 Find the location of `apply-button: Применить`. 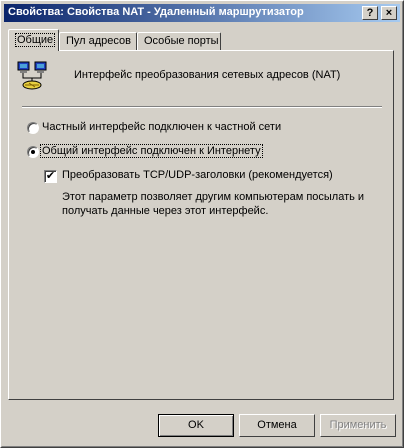

apply-button: Применить is located at coordinates (358, 425).